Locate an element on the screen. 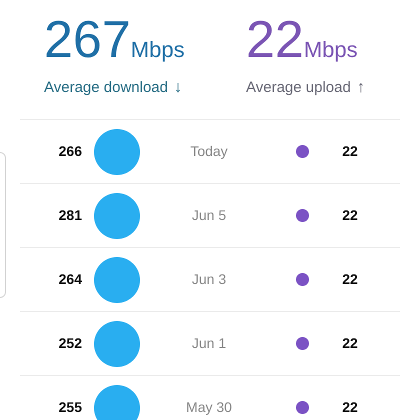 This screenshot has height=420, width=420. speed-value: 22 is located at coordinates (275, 40).